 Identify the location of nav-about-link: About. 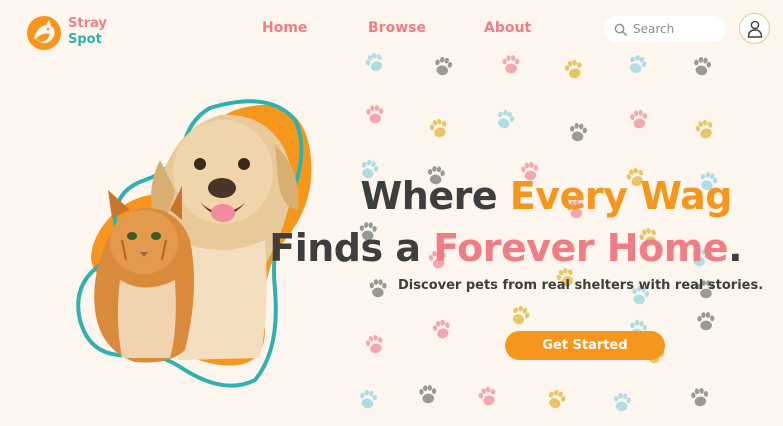
(507, 28).